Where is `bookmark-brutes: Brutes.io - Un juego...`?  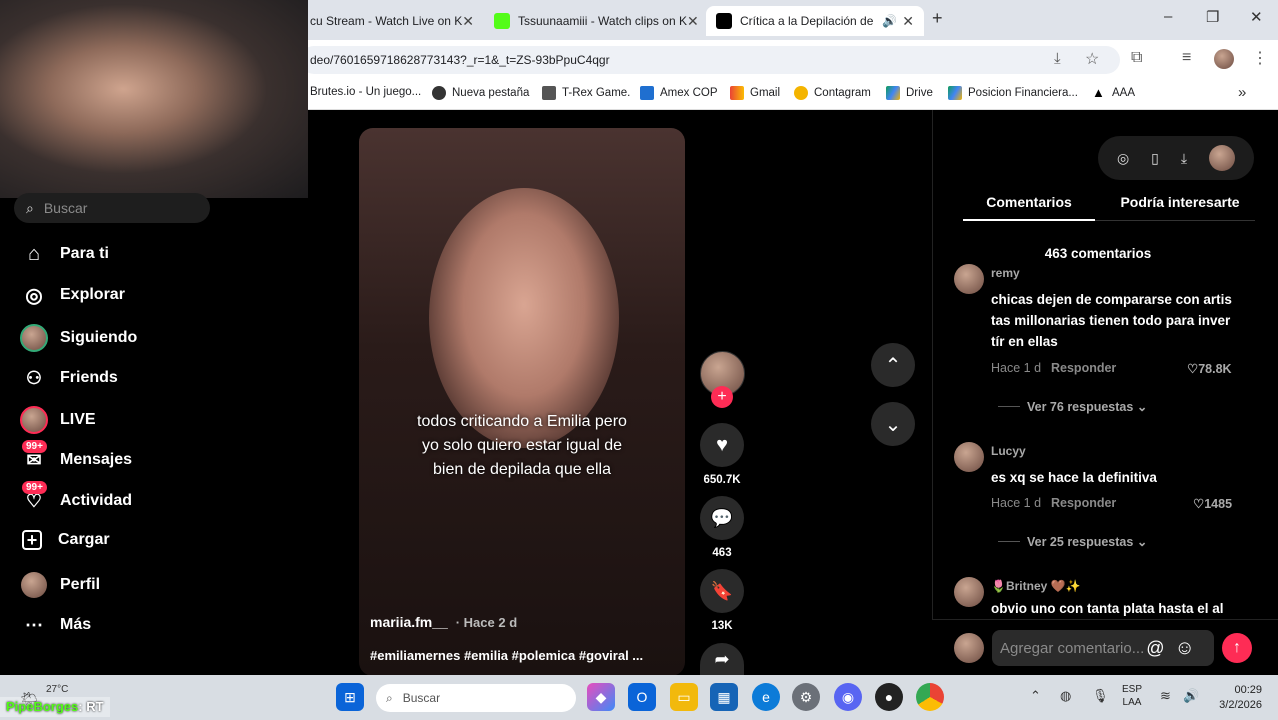 bookmark-brutes: Brutes.io - Un juego... is located at coordinates (365, 92).